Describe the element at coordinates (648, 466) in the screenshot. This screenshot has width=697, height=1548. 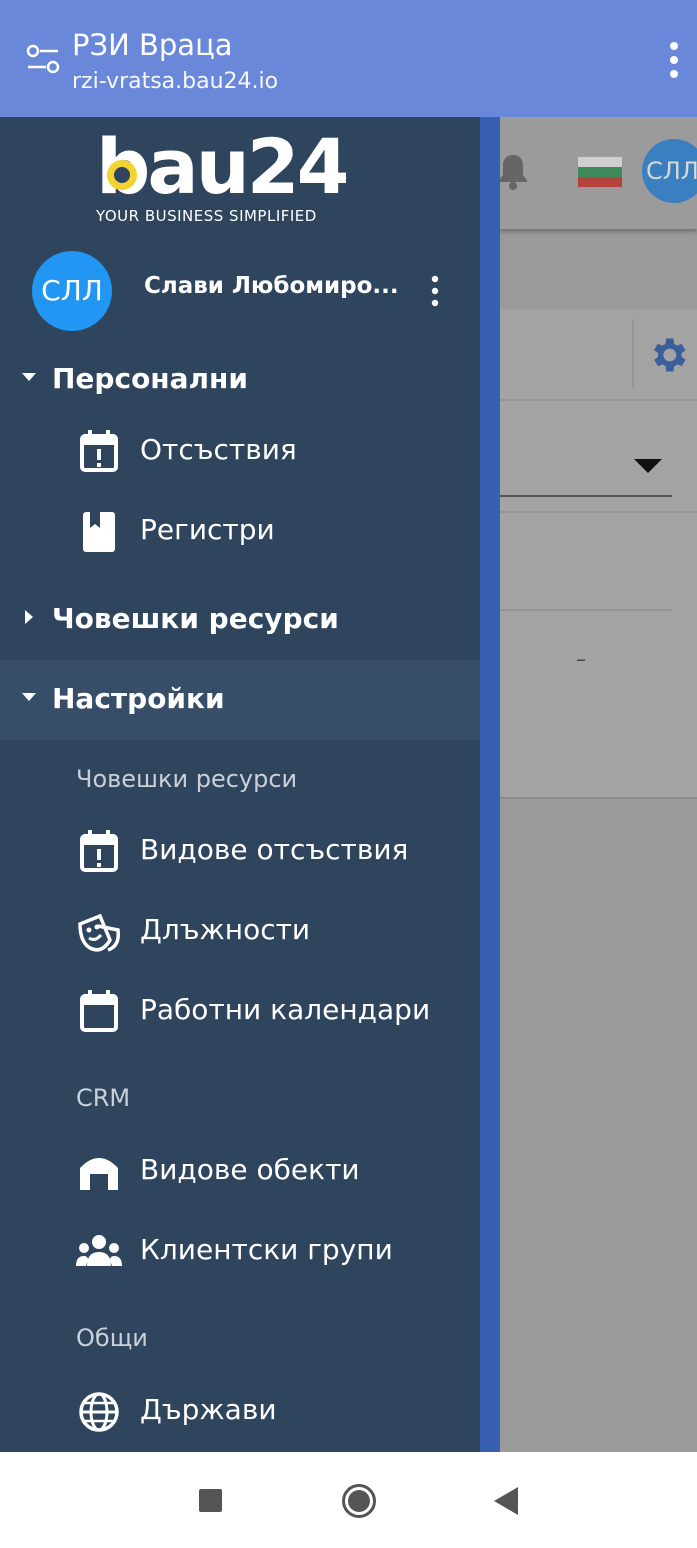
I see `dropdown-caret-icon` at that location.